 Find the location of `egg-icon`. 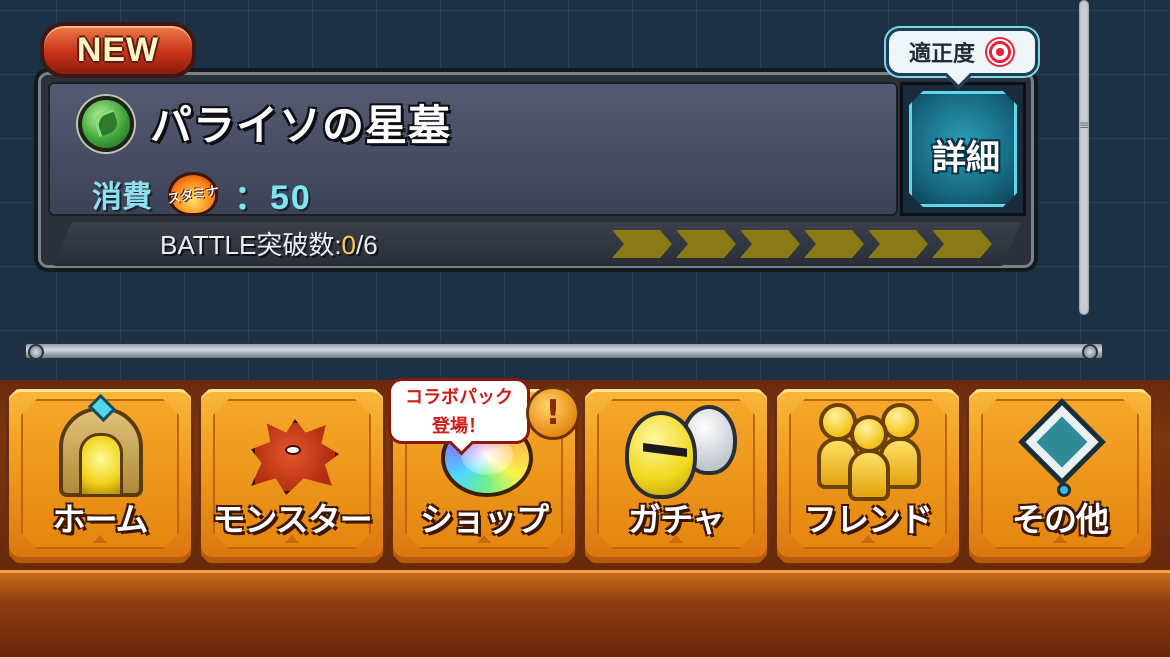

egg-icon is located at coordinates (680, 453).